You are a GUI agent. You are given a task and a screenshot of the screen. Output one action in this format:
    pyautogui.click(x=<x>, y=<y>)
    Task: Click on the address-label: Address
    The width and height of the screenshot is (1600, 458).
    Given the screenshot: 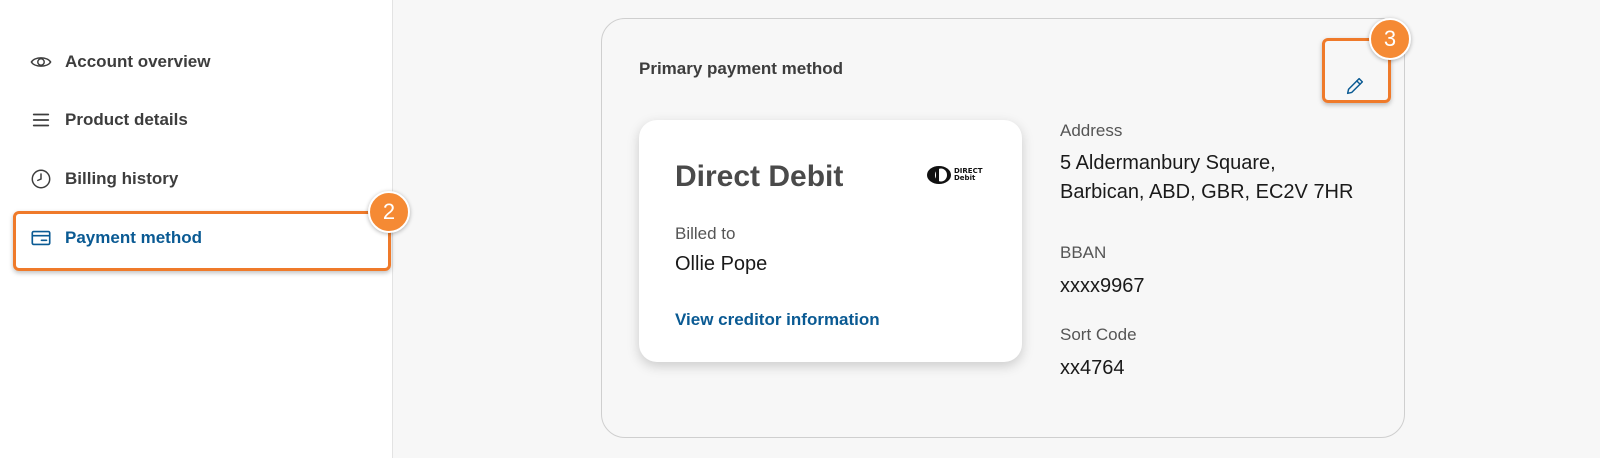 What is the action you would take?
    pyautogui.click(x=1091, y=130)
    